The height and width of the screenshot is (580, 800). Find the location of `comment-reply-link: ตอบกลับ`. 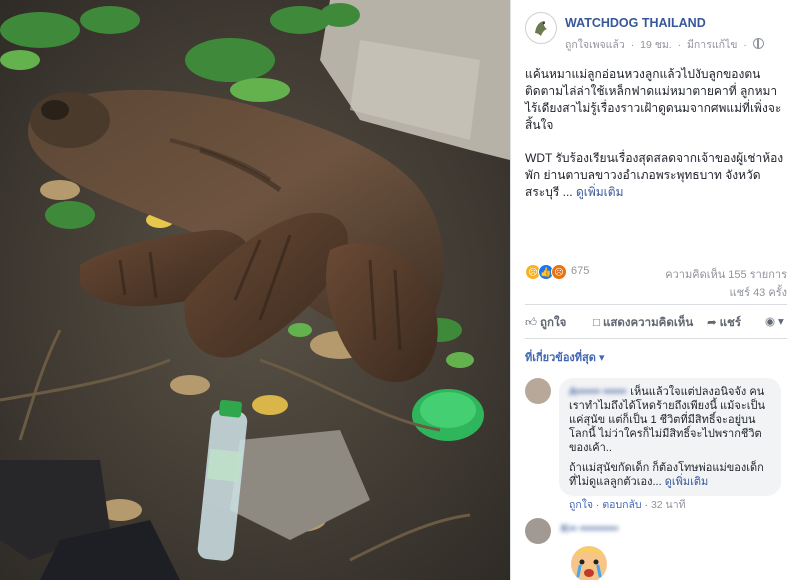

comment-reply-link: ตอบกลับ is located at coordinates (621, 505).